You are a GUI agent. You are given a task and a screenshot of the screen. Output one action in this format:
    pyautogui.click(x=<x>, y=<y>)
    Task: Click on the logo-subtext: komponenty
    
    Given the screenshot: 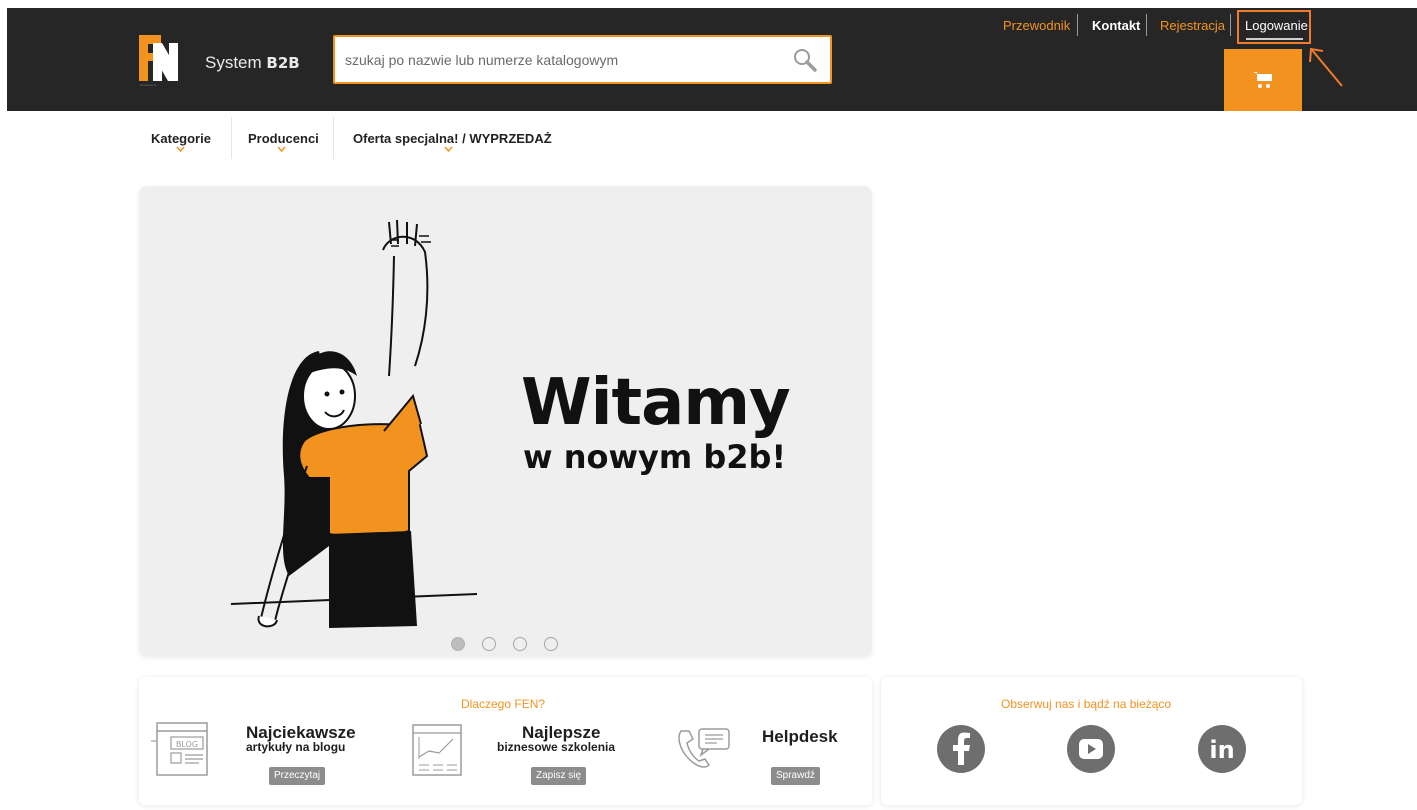 What is the action you would take?
    pyautogui.click(x=148, y=85)
    